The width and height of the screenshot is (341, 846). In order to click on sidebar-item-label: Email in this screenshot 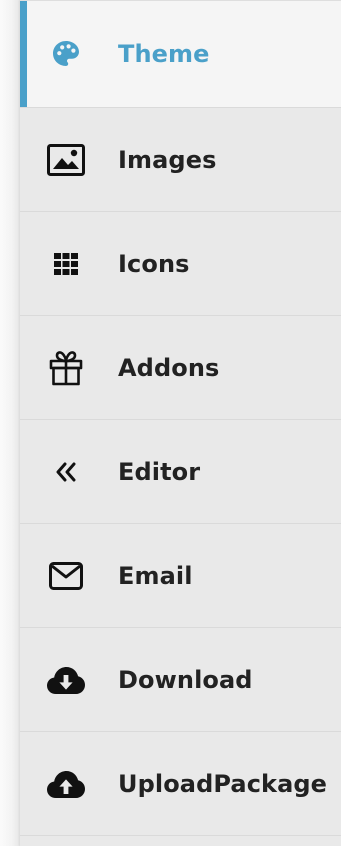, I will do `click(155, 575)`.